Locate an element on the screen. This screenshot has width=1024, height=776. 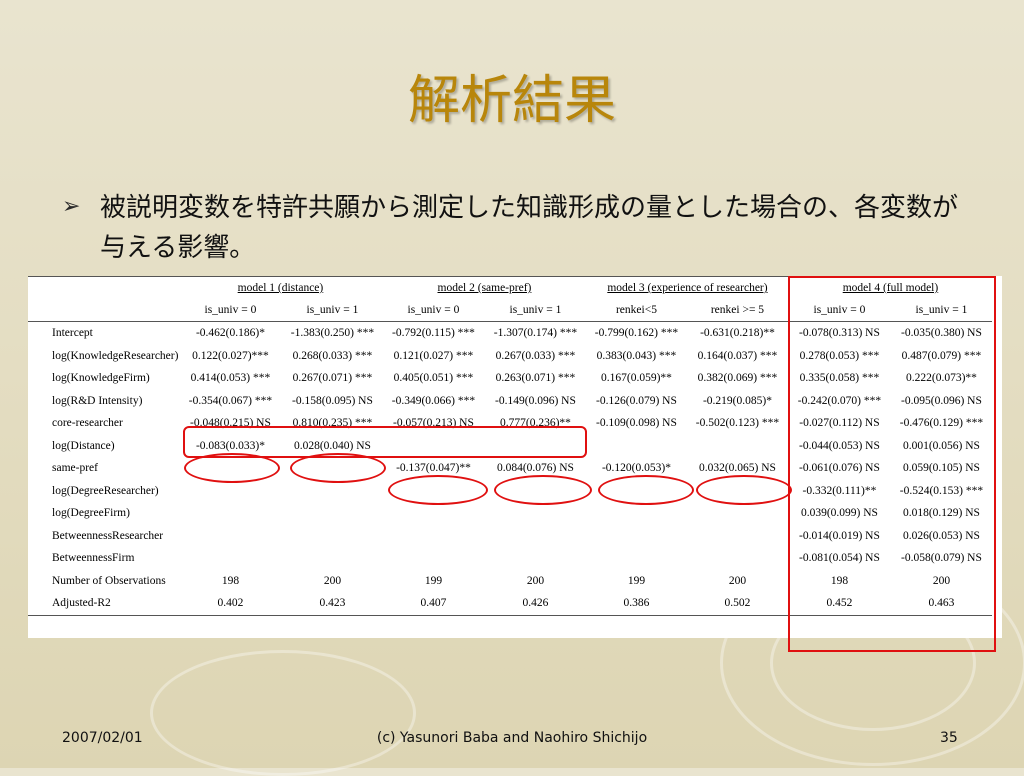
table-cell: -1.307(0.174) *** is located at coordinates (535, 333).